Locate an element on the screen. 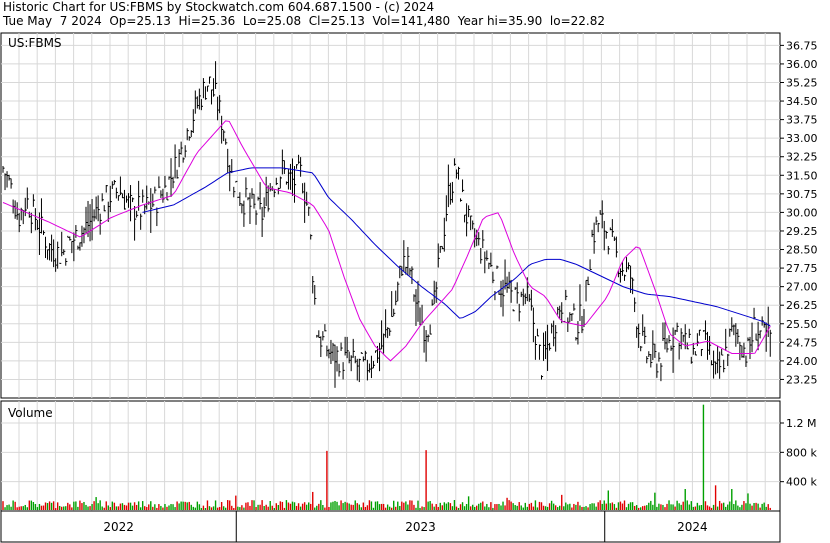 The width and height of the screenshot is (830, 543). price-ytick-label: 23.25 is located at coordinates (802, 379).